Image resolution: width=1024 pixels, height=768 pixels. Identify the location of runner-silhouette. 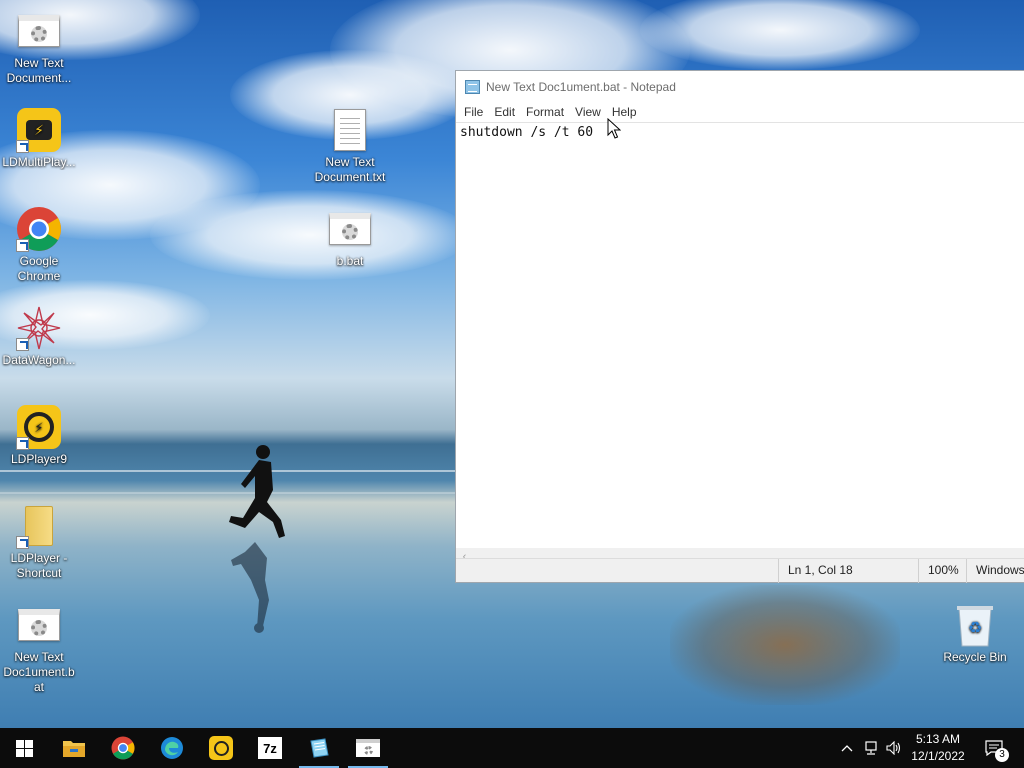
(257, 539).